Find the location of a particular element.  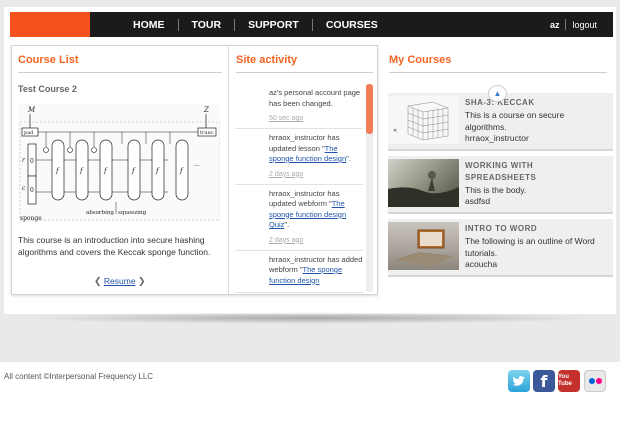

nav-home: HOME is located at coordinates (149, 25).